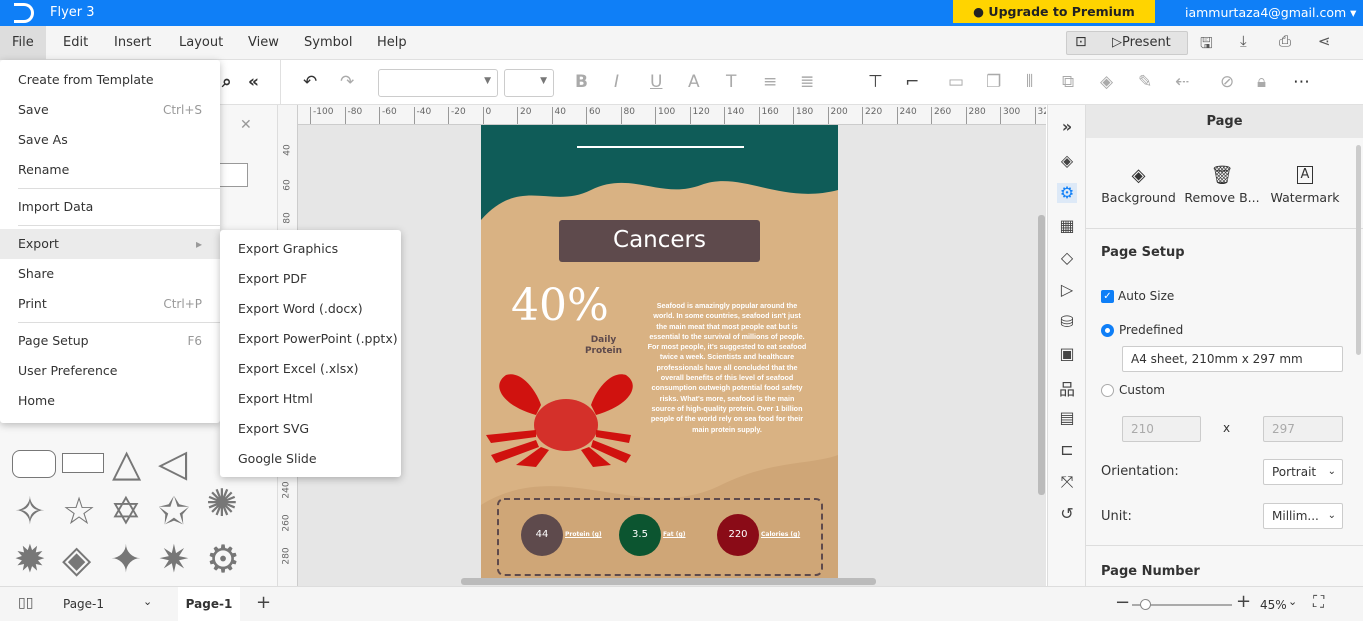 The height and width of the screenshot is (621, 1363). What do you see at coordinates (1067, 322) in the screenshot?
I see `database-icon: ⛁` at bounding box center [1067, 322].